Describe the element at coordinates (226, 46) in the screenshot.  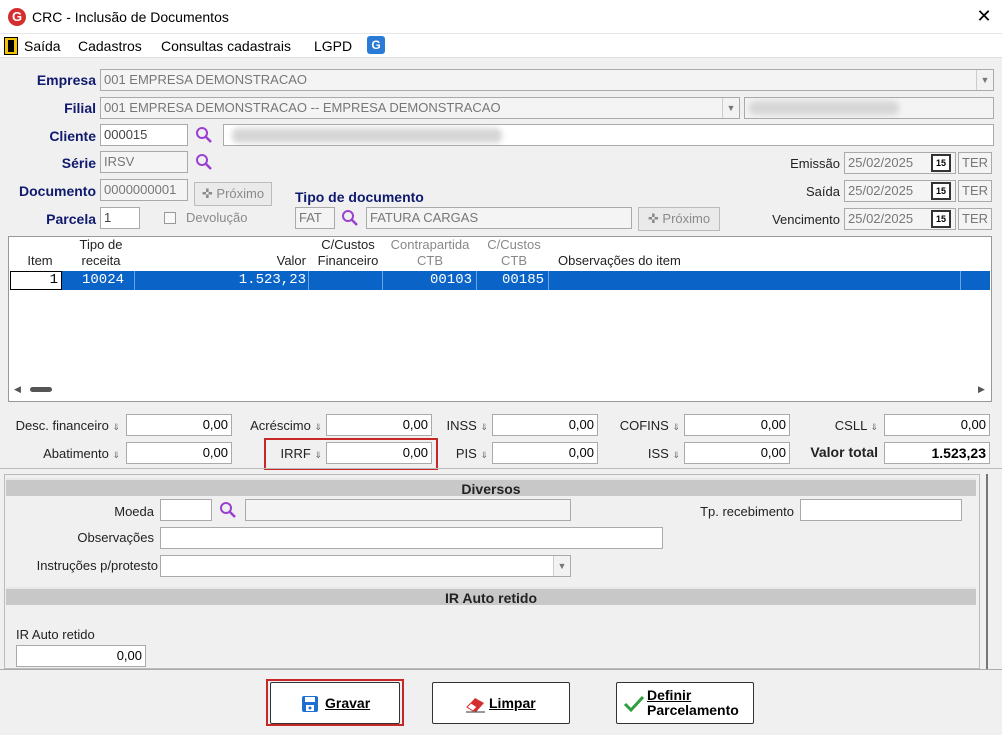
I see `menu-item-consultas: Consultas cadastrais` at that location.